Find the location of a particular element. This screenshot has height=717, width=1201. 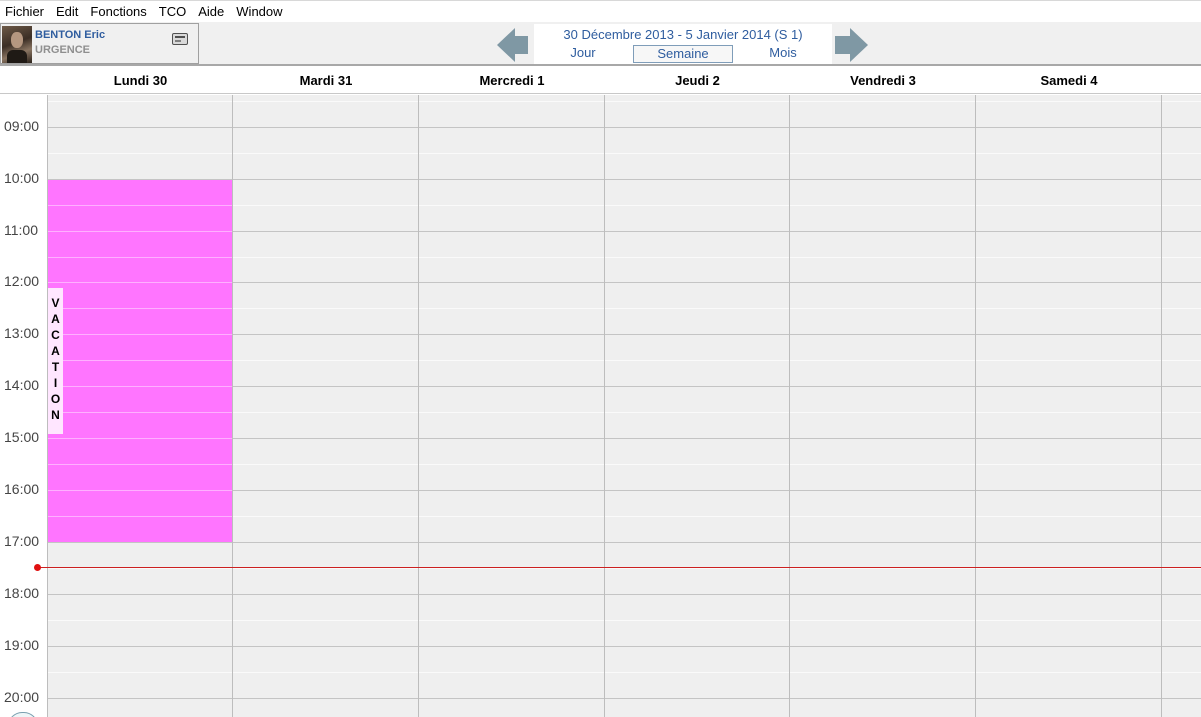

day-header-samedi: Samedi 4 is located at coordinates (1069, 81).